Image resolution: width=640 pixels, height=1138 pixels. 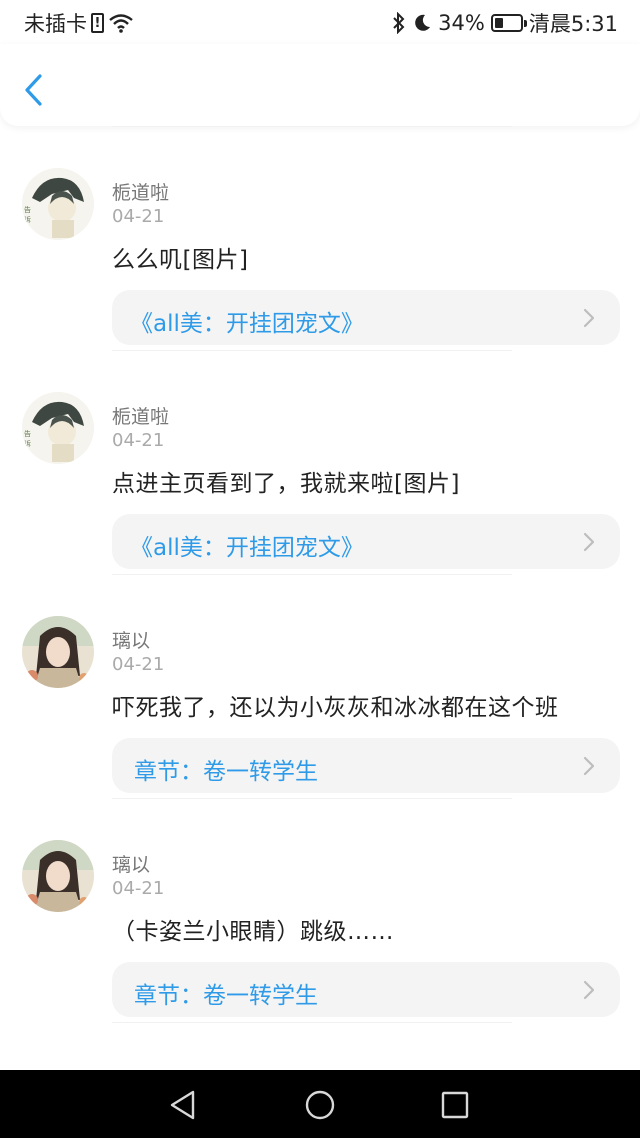 What do you see at coordinates (455, 1105) in the screenshot?
I see `recents-square-icon` at bounding box center [455, 1105].